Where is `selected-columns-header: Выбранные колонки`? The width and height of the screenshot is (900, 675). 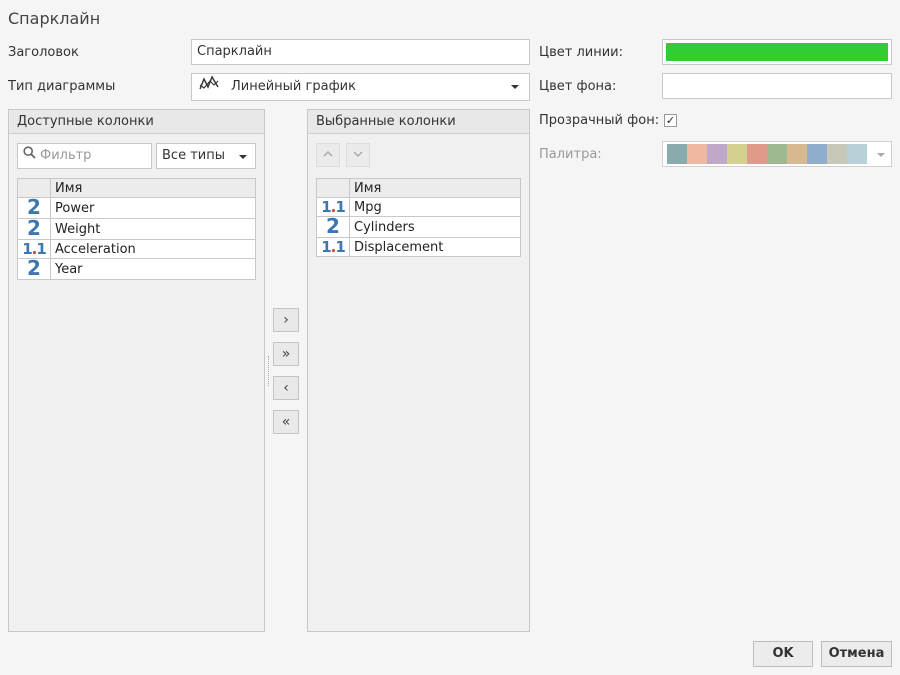
selected-columns-header: Выбранные колонки is located at coordinates (418, 122).